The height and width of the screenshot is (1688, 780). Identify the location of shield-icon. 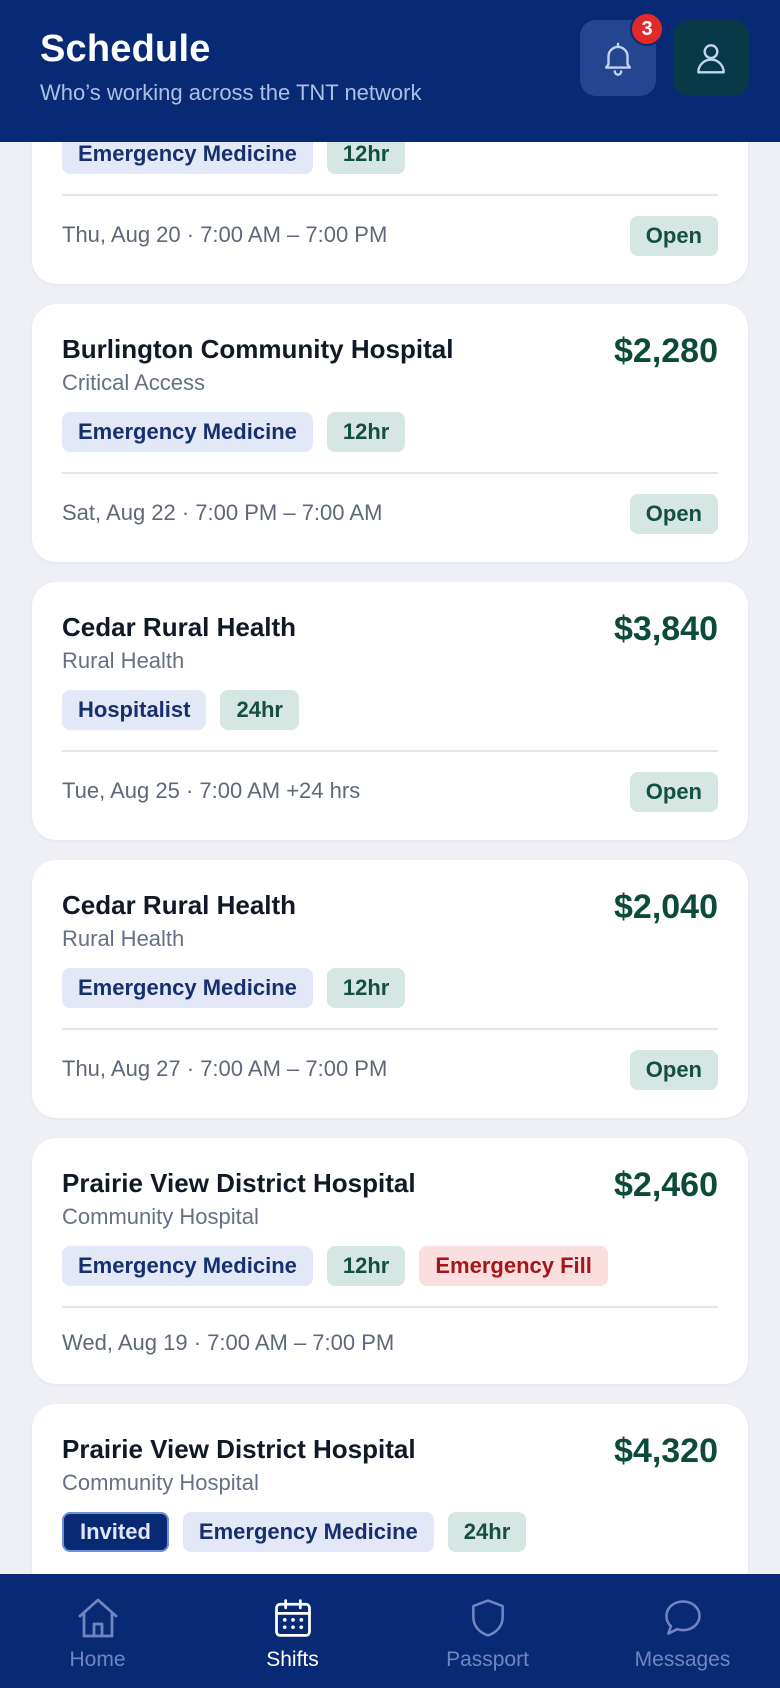
(487, 1618).